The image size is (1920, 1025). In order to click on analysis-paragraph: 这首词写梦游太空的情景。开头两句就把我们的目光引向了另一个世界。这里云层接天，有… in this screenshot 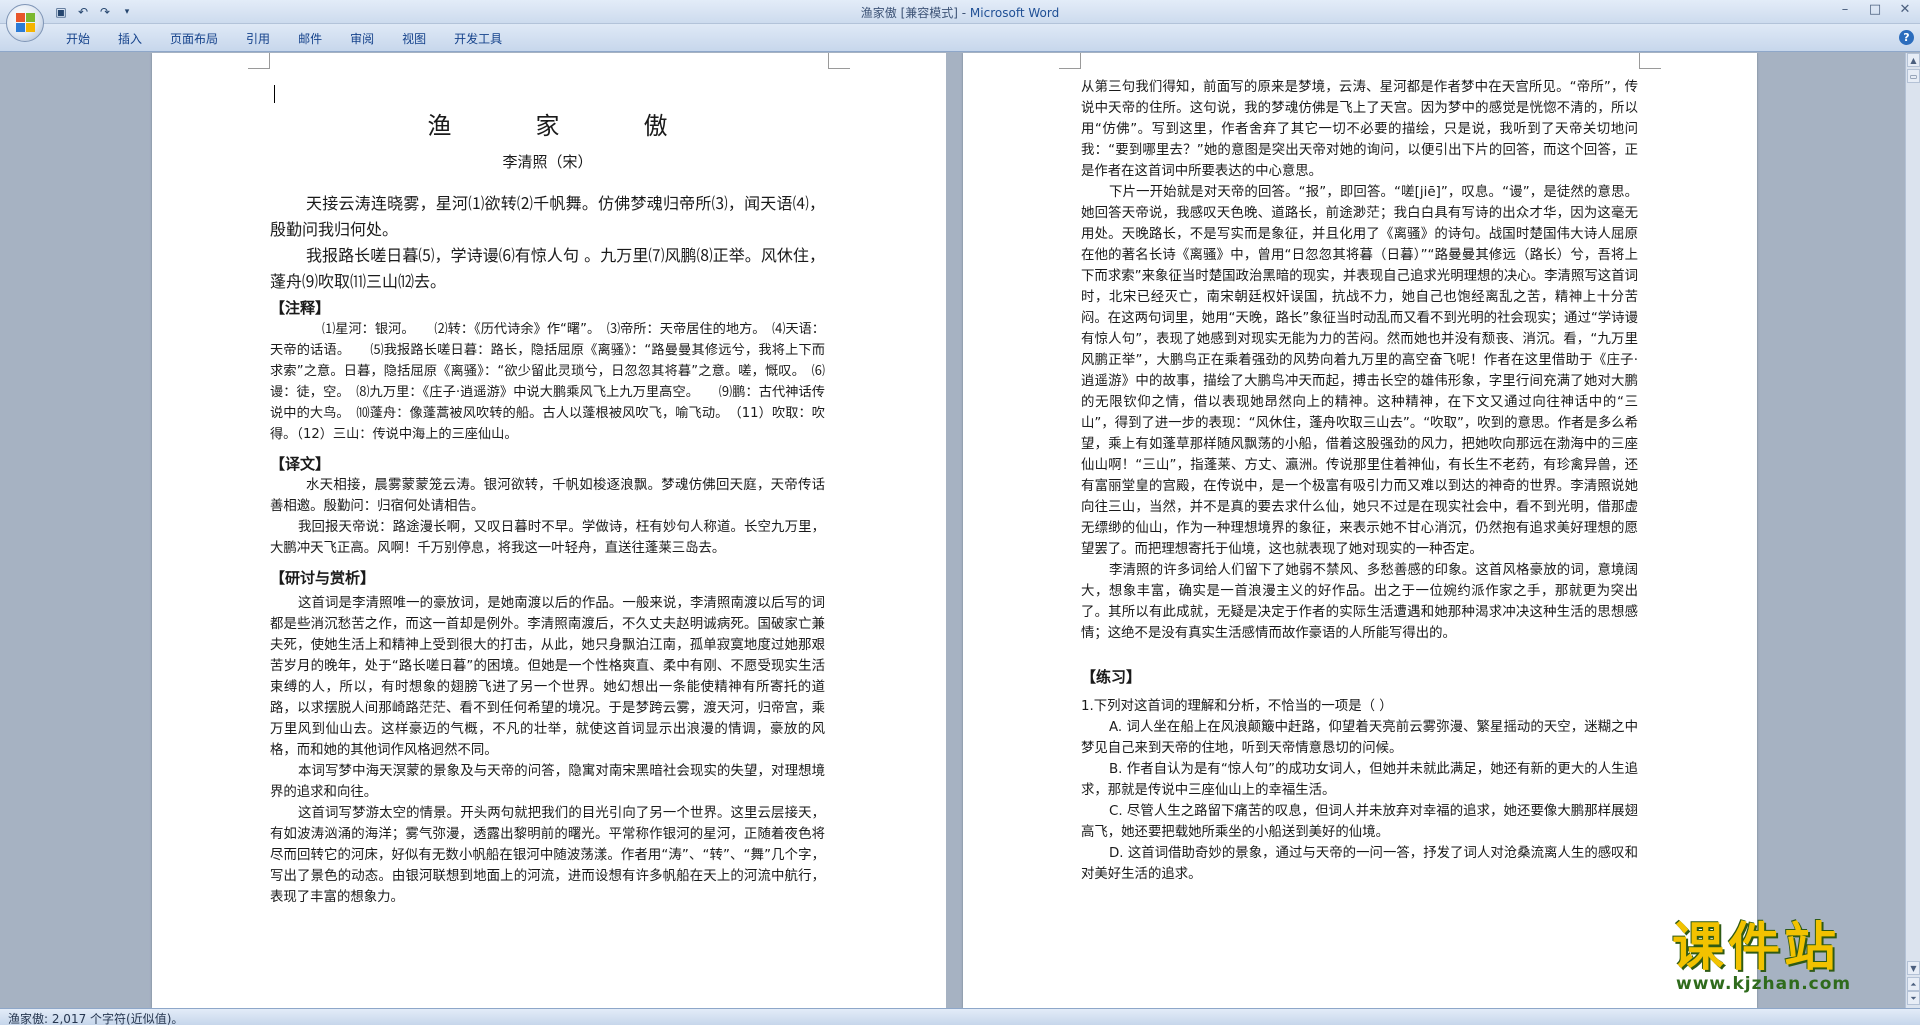, I will do `click(547, 855)`.